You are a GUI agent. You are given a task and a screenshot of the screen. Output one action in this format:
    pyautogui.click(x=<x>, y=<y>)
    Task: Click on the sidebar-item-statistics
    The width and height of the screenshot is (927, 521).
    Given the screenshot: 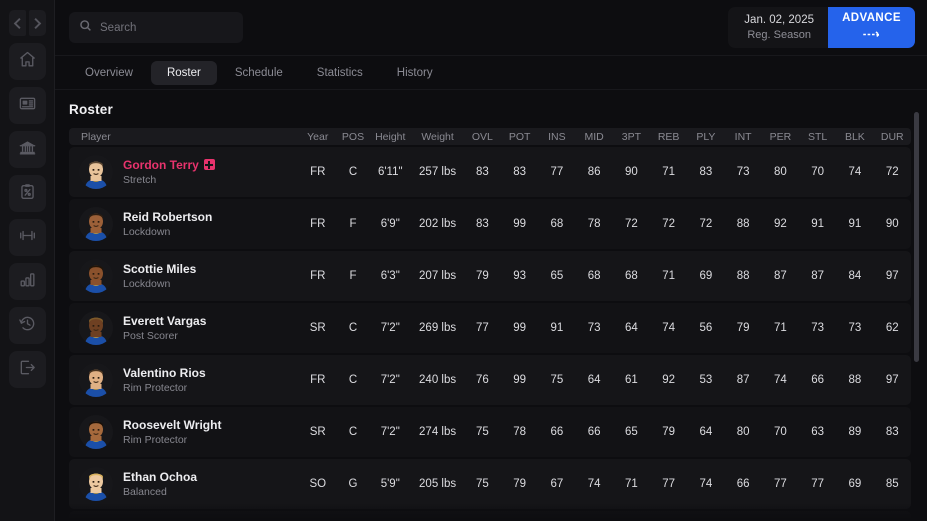 What is the action you would take?
    pyautogui.click(x=27, y=281)
    